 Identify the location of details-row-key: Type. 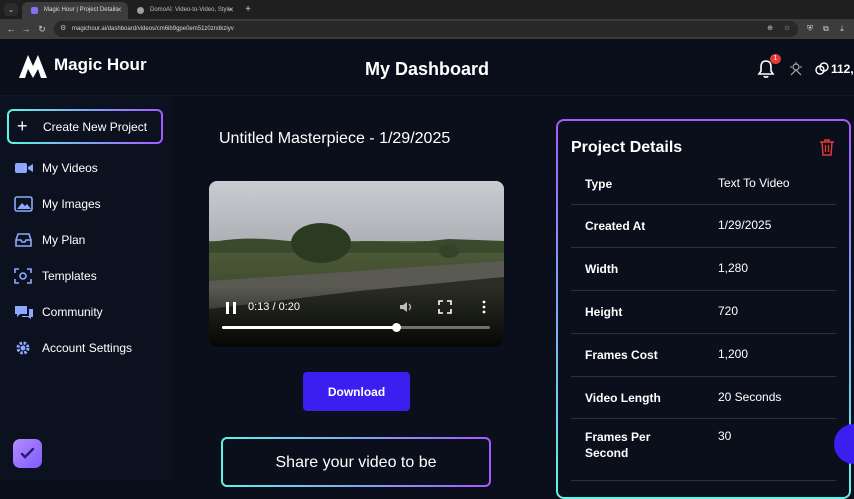
(599, 184).